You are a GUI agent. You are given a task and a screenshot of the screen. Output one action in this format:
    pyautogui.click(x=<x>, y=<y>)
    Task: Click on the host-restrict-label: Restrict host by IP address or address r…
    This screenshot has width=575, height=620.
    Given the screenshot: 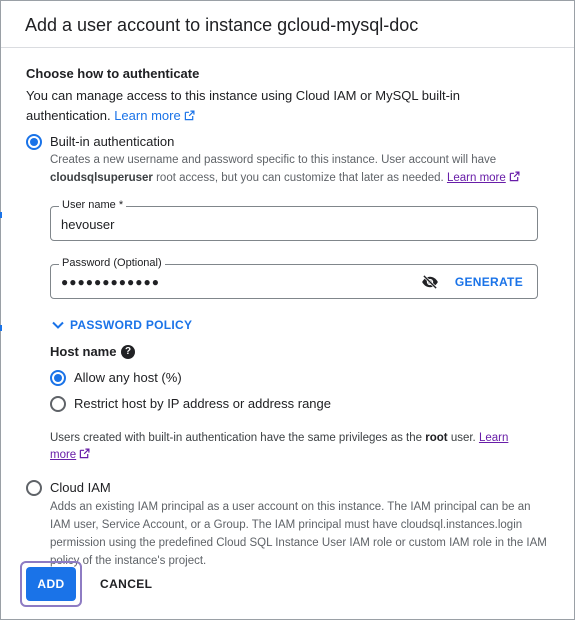 What is the action you would take?
    pyautogui.click(x=202, y=403)
    